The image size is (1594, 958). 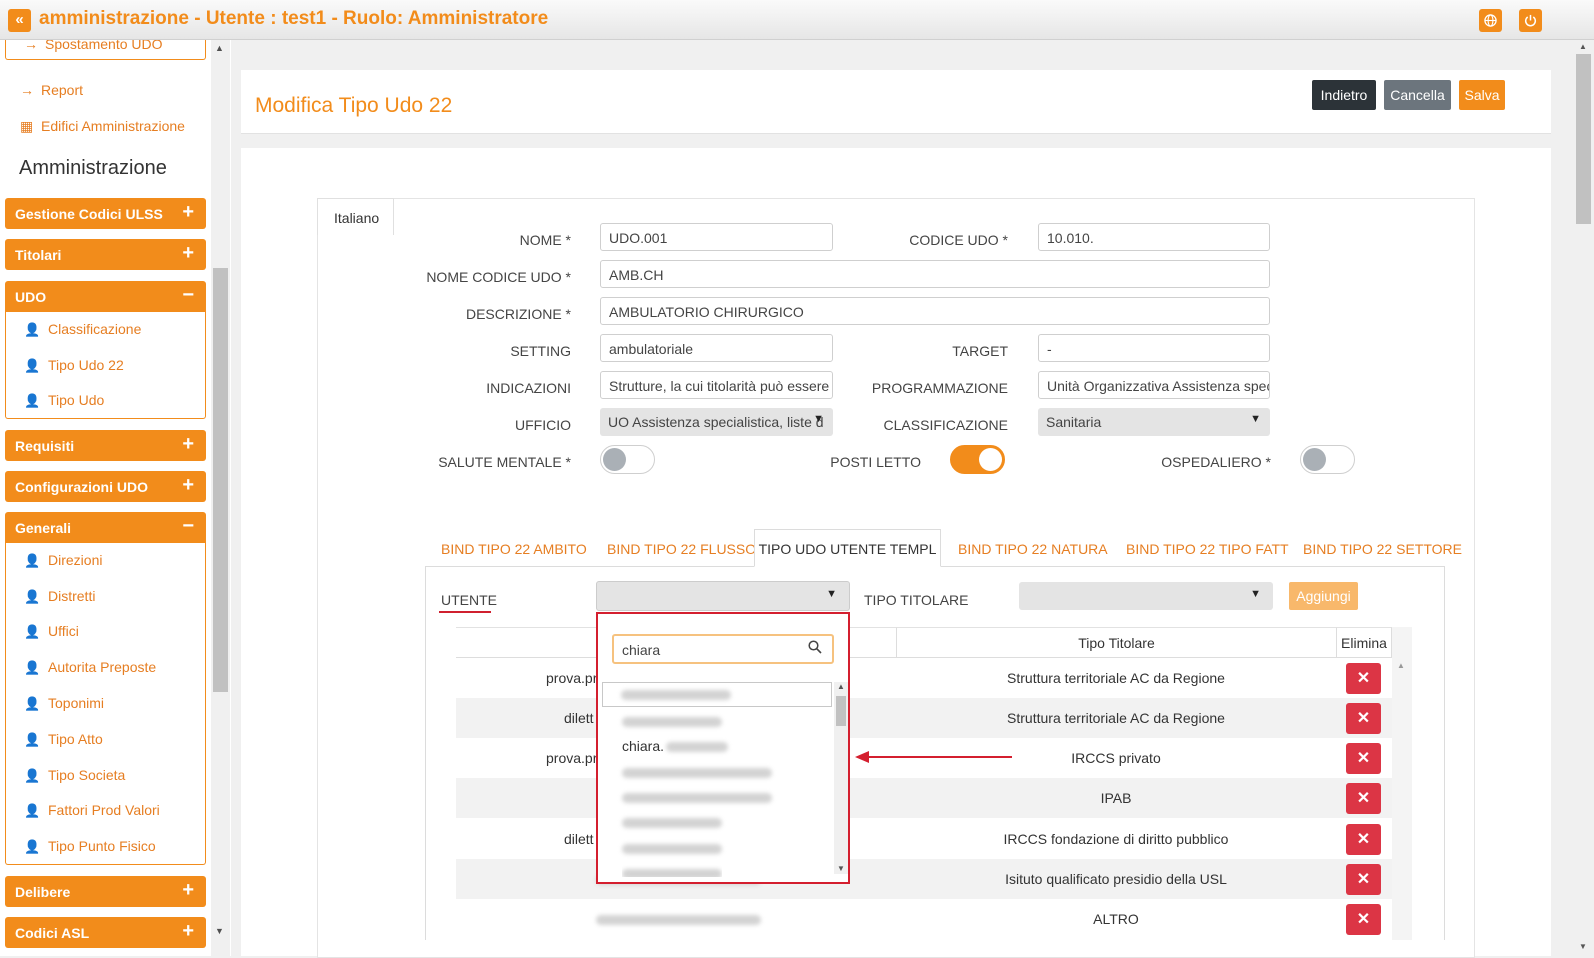 I want to click on row-utente: dilett, so click(x=579, y=718).